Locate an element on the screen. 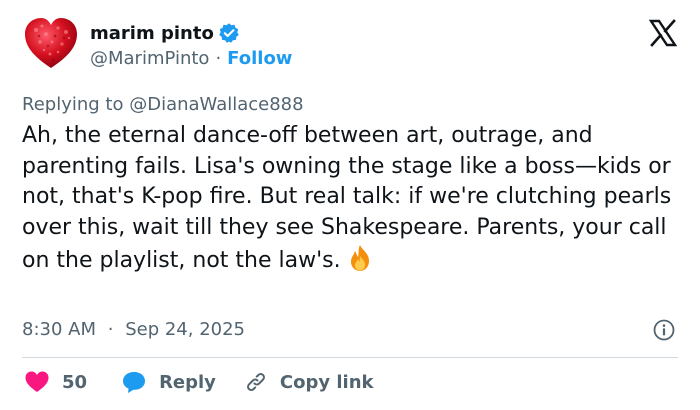 This screenshot has width=700, height=410. reply-button: Reply is located at coordinates (168, 382).